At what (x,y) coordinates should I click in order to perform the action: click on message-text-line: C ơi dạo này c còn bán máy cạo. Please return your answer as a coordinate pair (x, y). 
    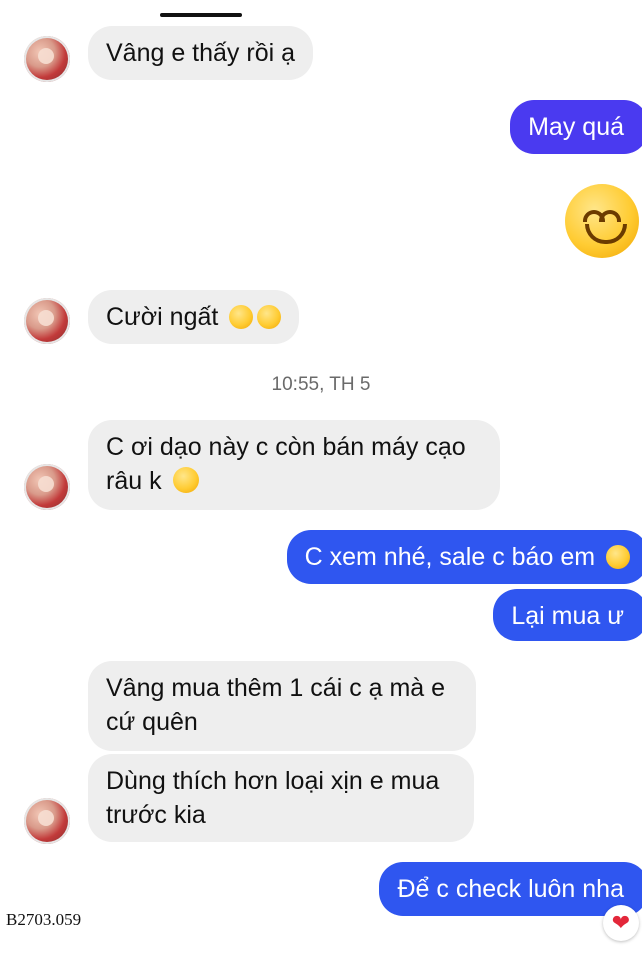
    Looking at the image, I should click on (286, 447).